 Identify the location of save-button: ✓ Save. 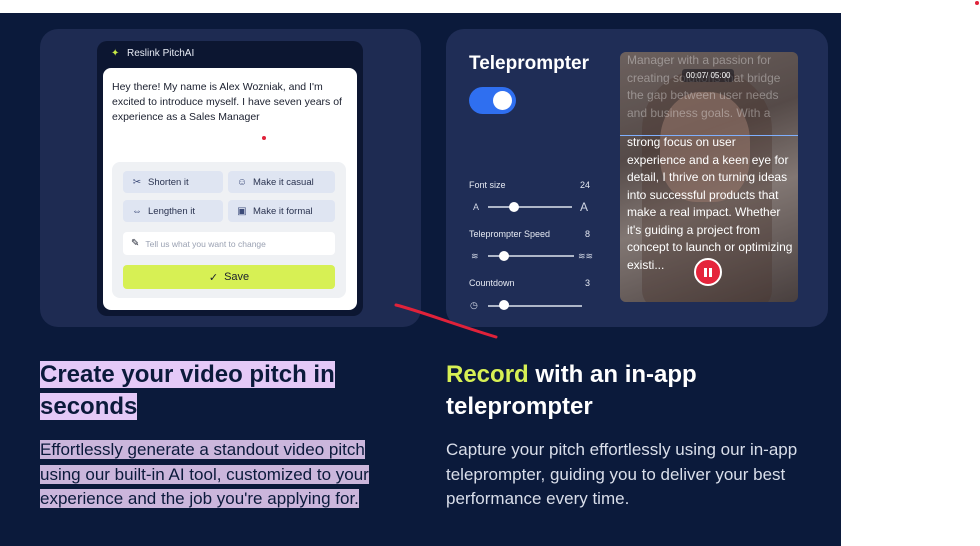
(229, 277).